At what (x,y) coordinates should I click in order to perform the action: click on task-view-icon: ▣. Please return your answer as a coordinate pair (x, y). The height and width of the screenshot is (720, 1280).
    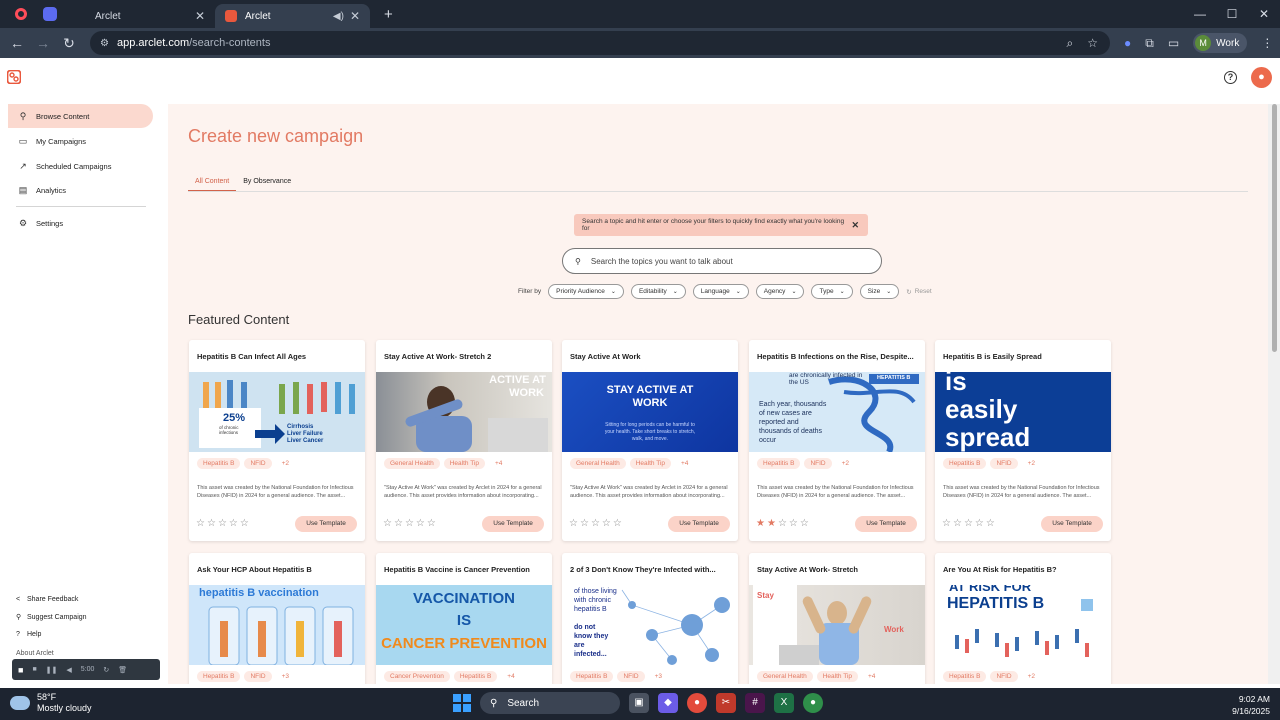
    Looking at the image, I should click on (639, 703).